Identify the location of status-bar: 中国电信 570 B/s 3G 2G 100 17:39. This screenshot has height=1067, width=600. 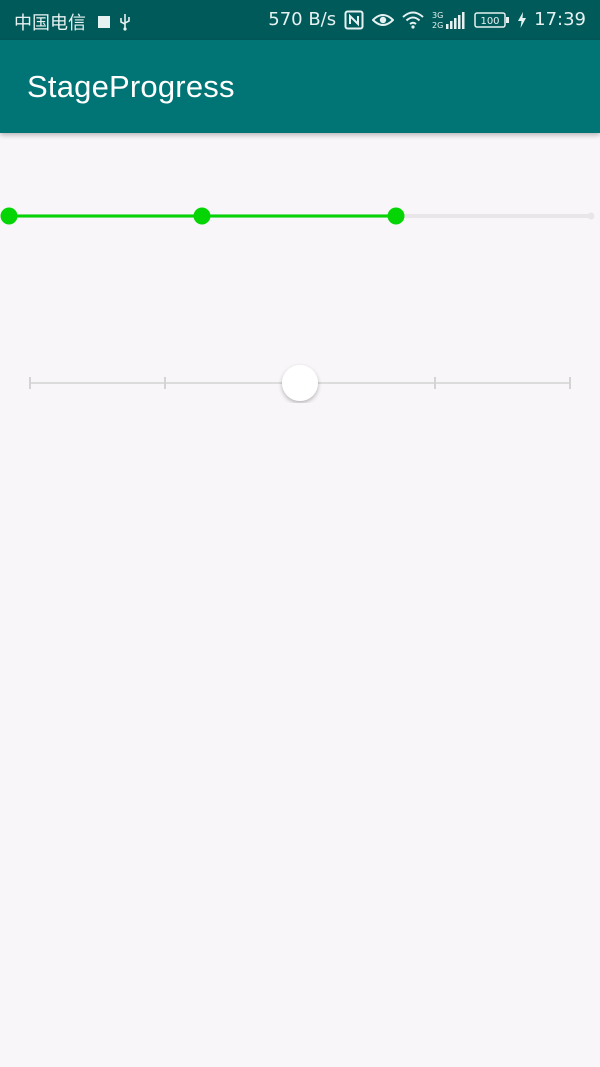
(300, 20).